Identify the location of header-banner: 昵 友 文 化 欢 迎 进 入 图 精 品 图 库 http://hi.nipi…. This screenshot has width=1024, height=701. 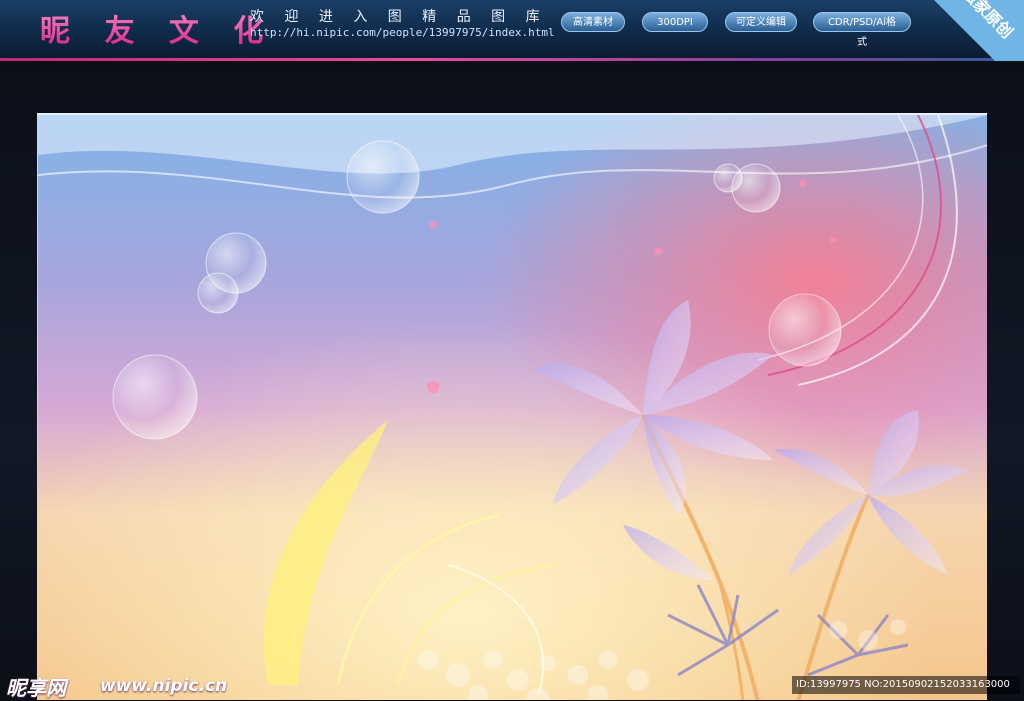
(512, 45).